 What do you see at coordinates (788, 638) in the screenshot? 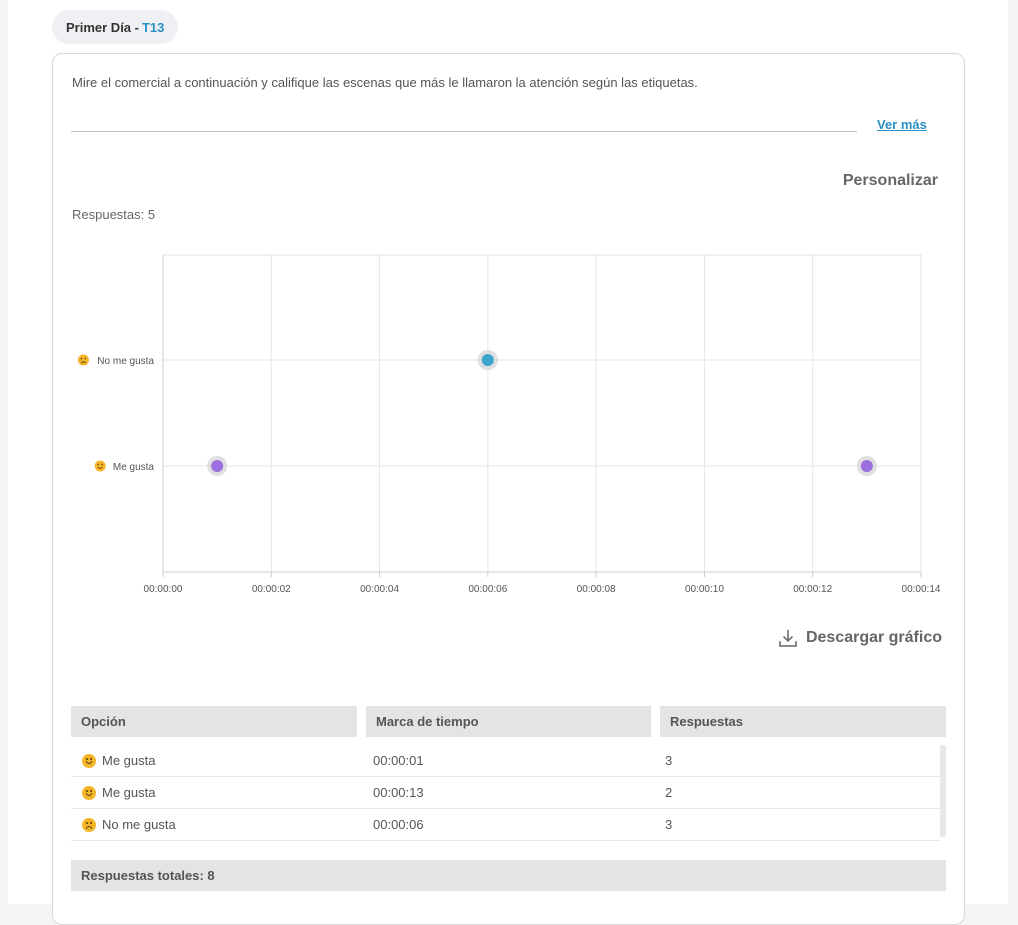
I see `download-icon` at bounding box center [788, 638].